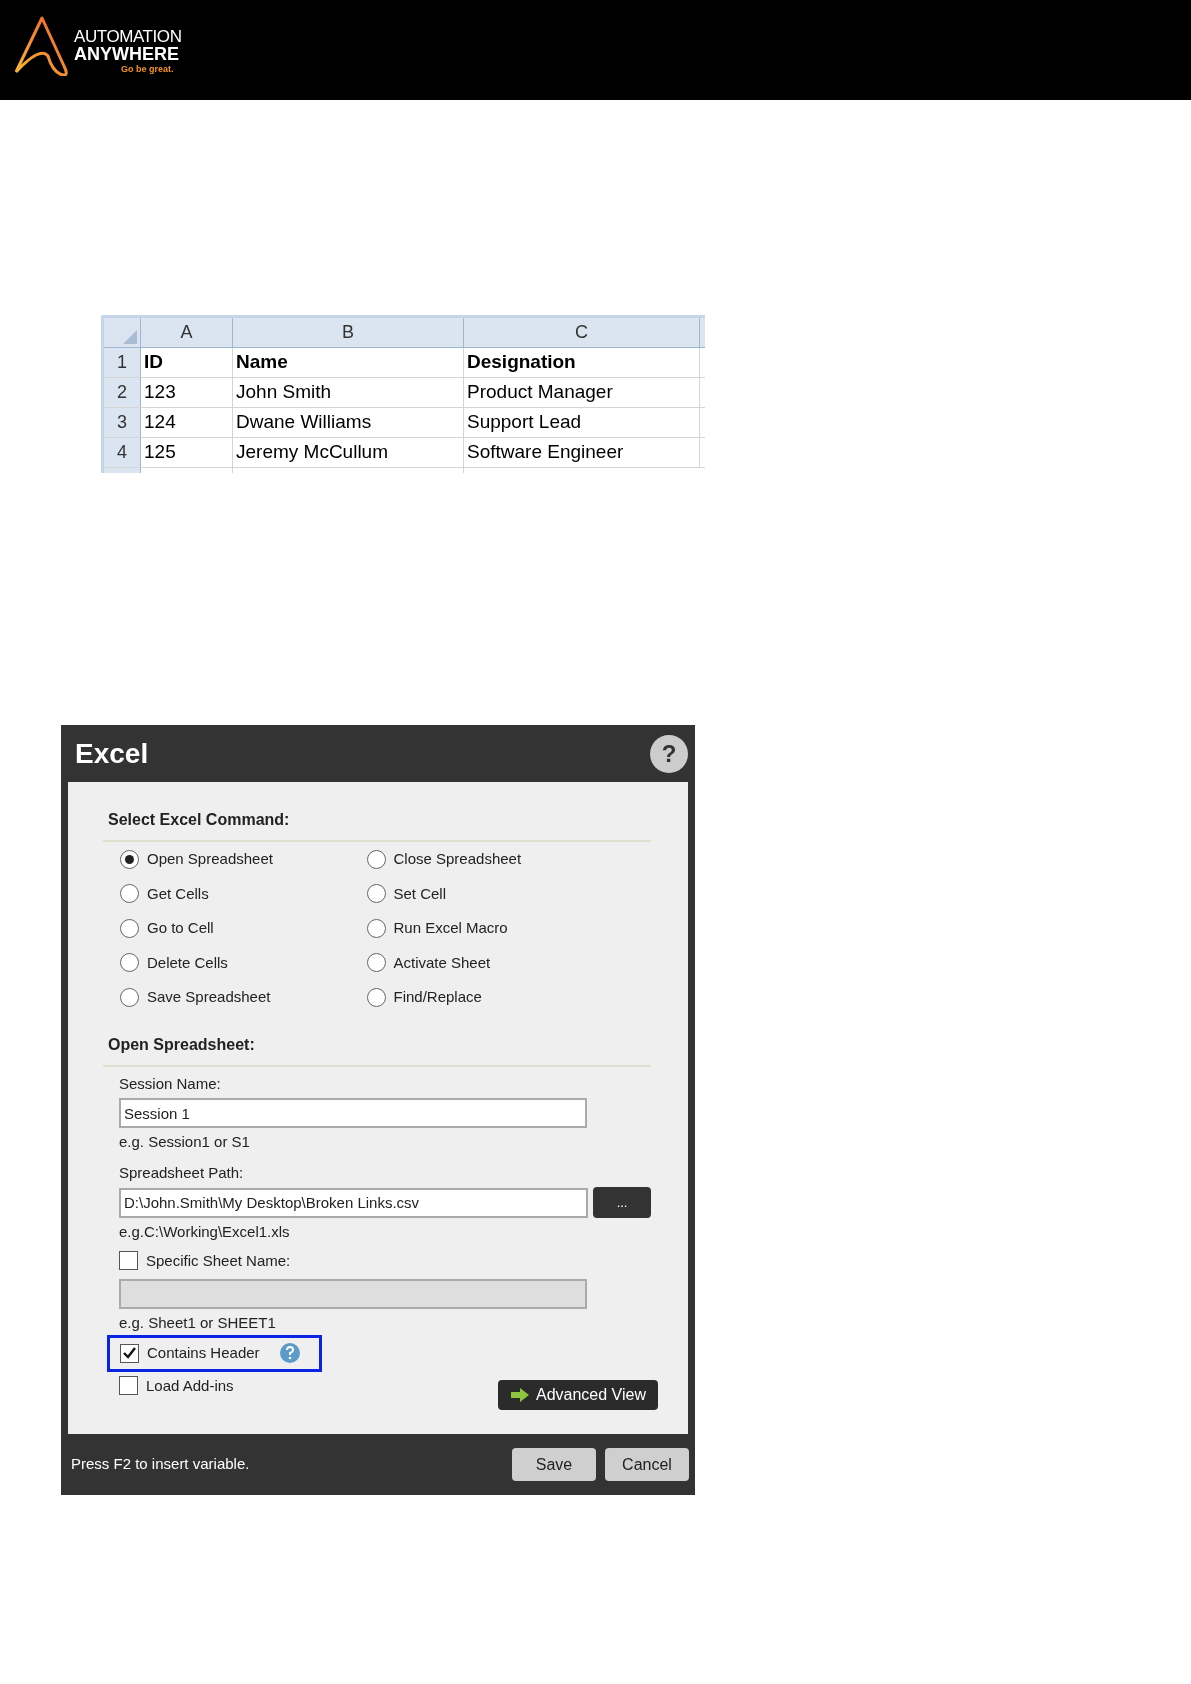 The height and width of the screenshot is (1684, 1191). What do you see at coordinates (354, 1202) in the screenshot?
I see `spreadsheet-path-field: D:\John.Smith\My Desktop\Broken Links.csv` at bounding box center [354, 1202].